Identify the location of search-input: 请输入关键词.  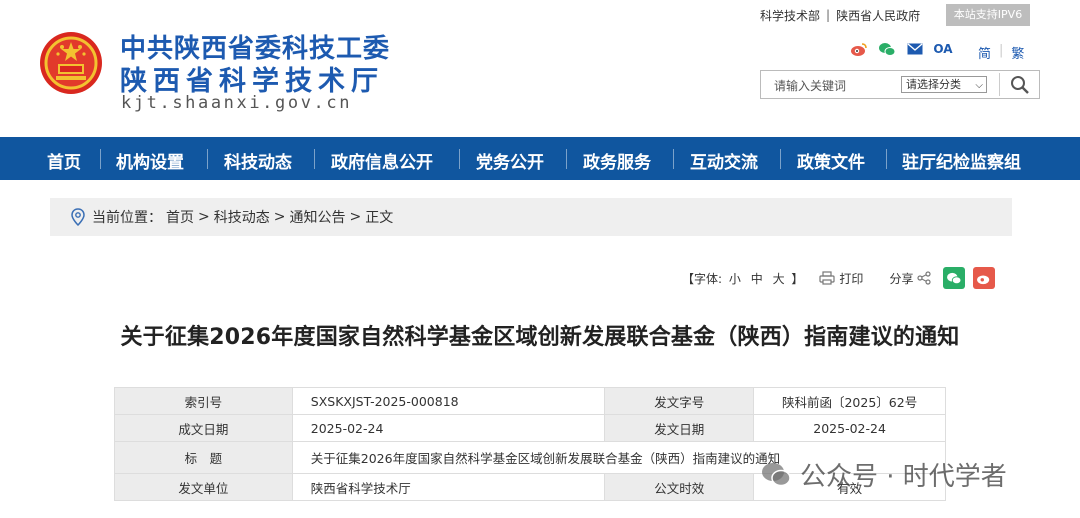
(810, 85).